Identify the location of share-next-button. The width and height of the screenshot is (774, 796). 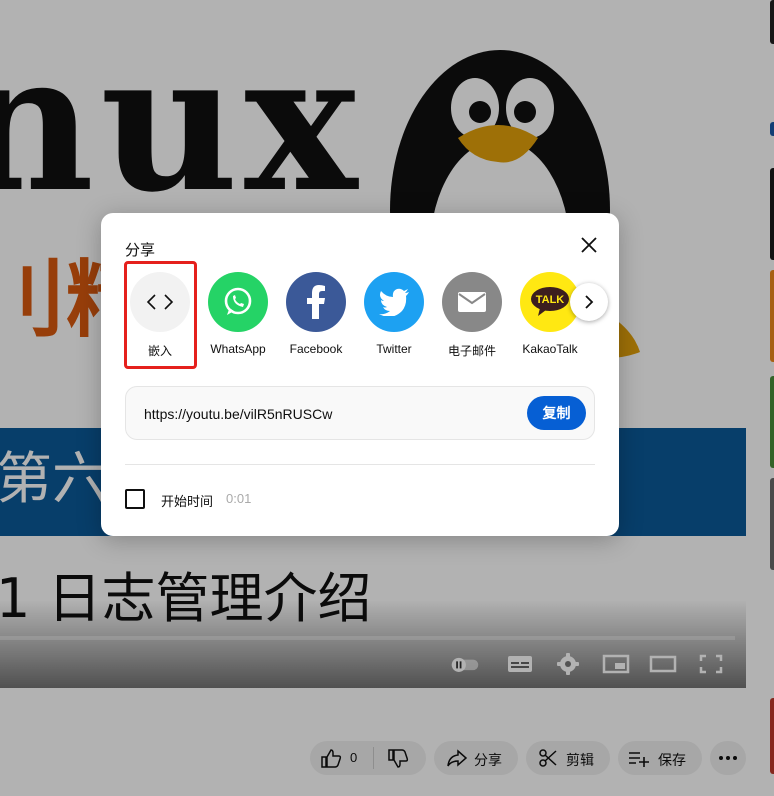
(589, 302).